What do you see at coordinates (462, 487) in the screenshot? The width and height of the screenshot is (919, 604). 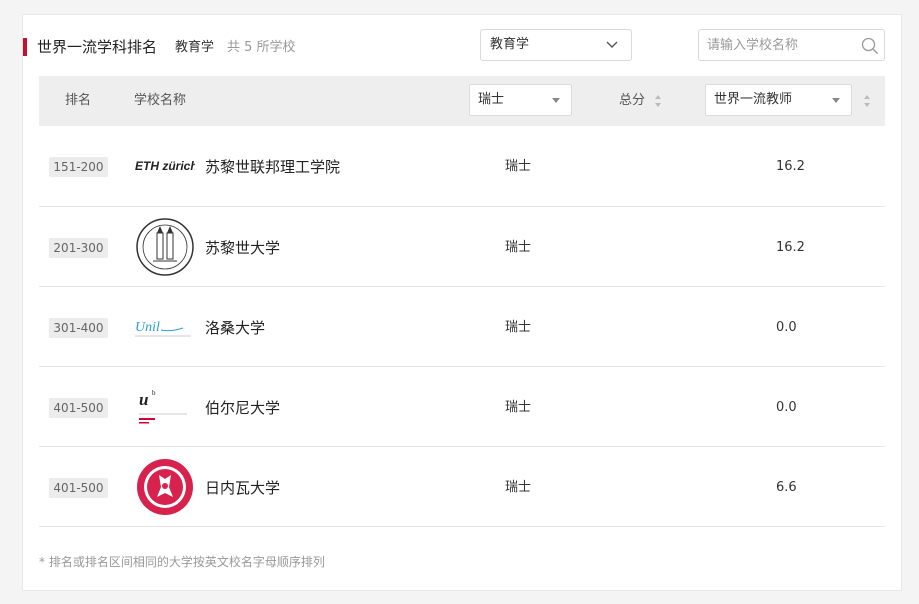 I see `table-row: 401-500 日内瓦大学 瑞士 6.6` at bounding box center [462, 487].